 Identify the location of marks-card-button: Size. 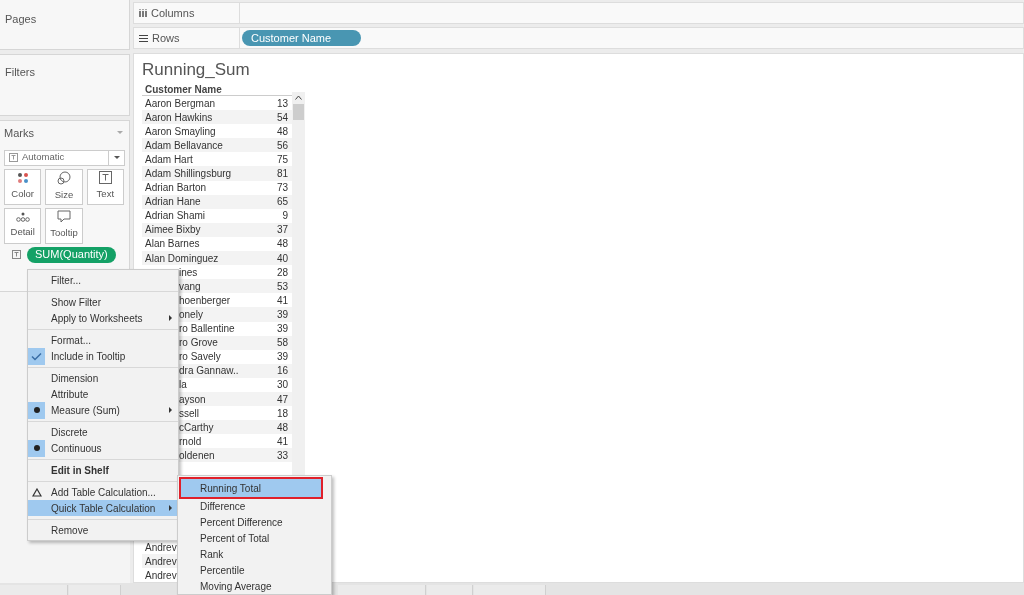
(64, 186).